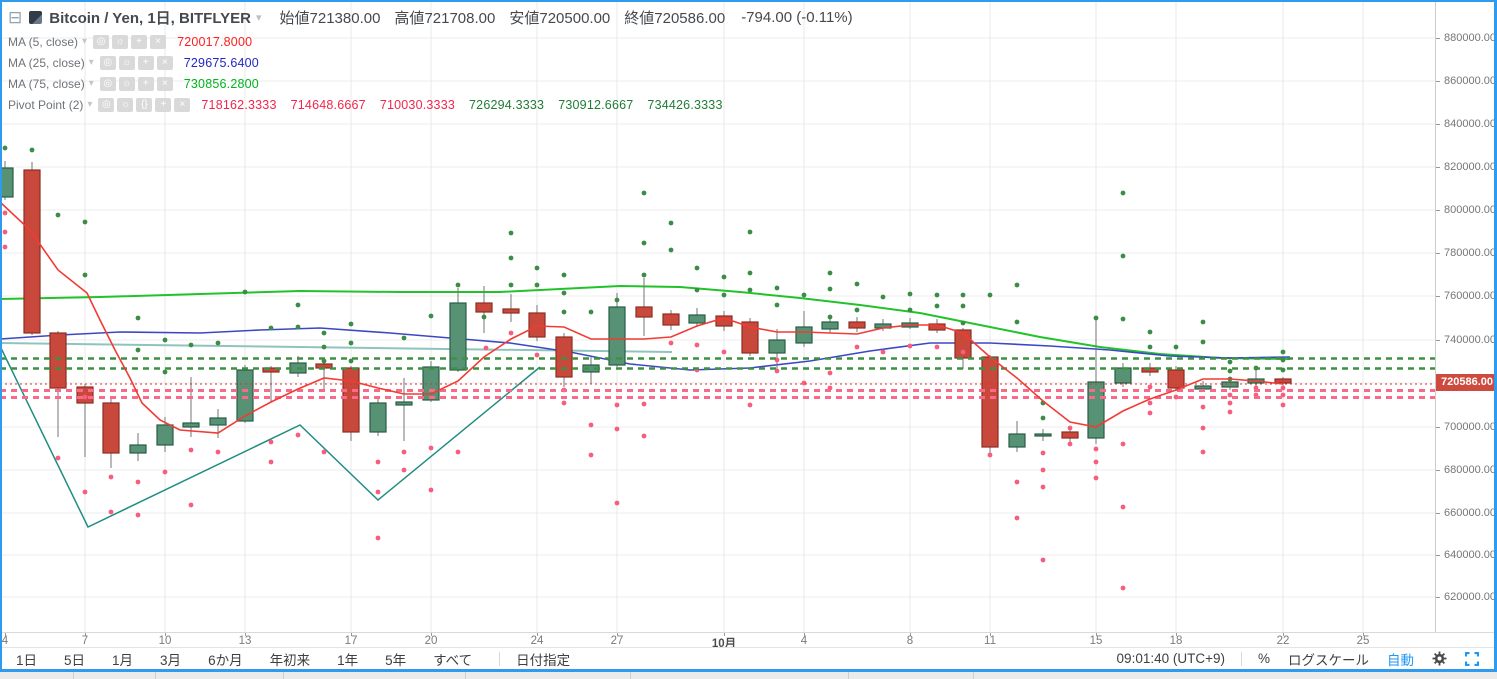 Image resolution: width=1497 pixels, height=679 pixels. What do you see at coordinates (1096, 641) in the screenshot?
I see `time-axis-label: 15` at bounding box center [1096, 641].